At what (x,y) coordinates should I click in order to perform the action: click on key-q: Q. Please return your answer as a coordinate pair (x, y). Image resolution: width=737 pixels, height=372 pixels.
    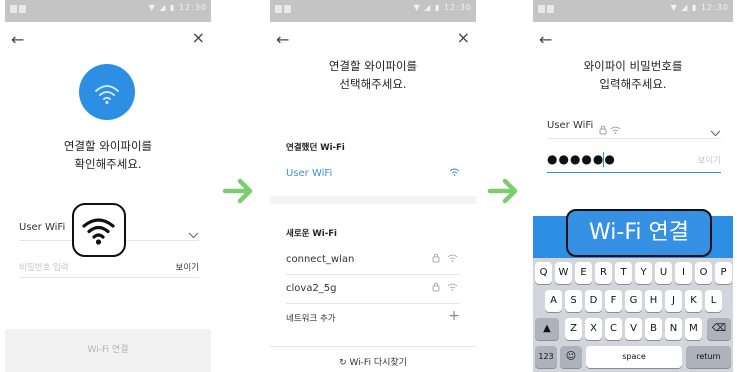
    Looking at the image, I should click on (543, 273).